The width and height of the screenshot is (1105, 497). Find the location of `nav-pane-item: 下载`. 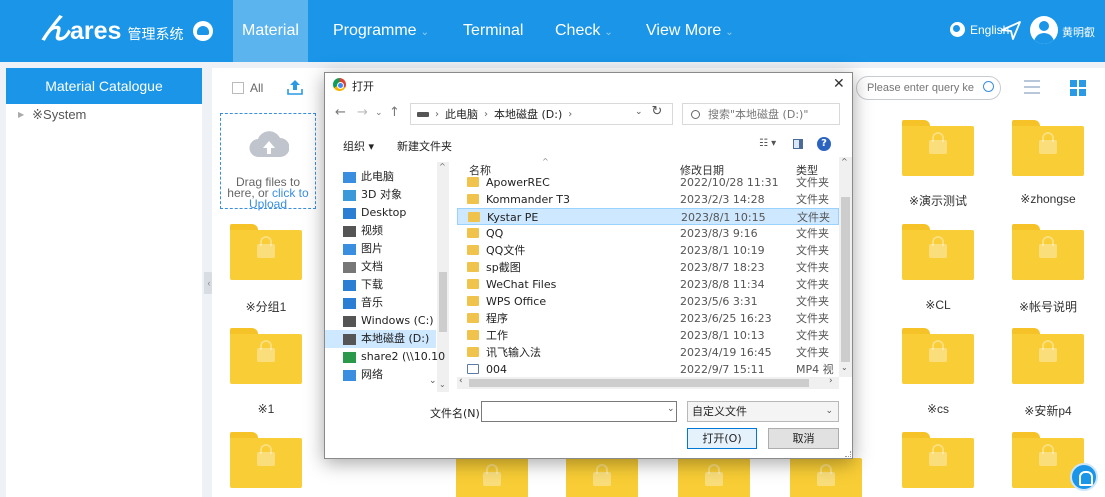

nav-pane-item: 下载 is located at coordinates (363, 285).